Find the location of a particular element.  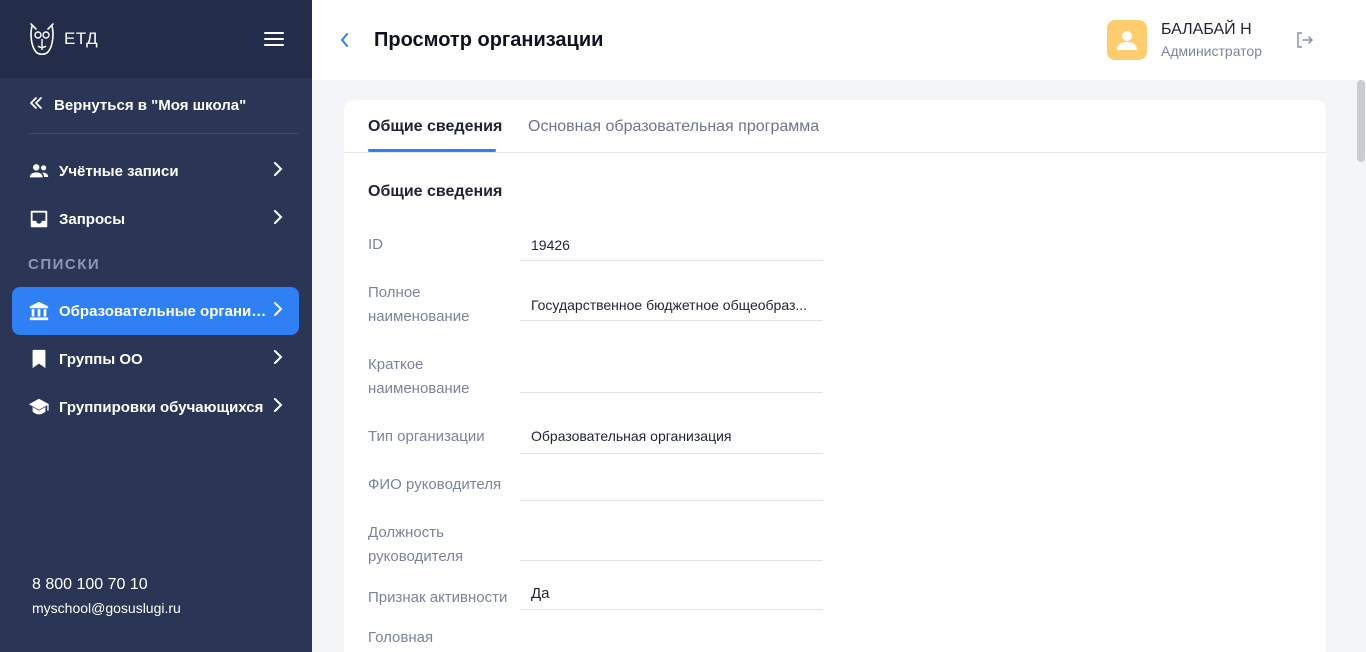

bookmark-icon is located at coordinates (39, 359).